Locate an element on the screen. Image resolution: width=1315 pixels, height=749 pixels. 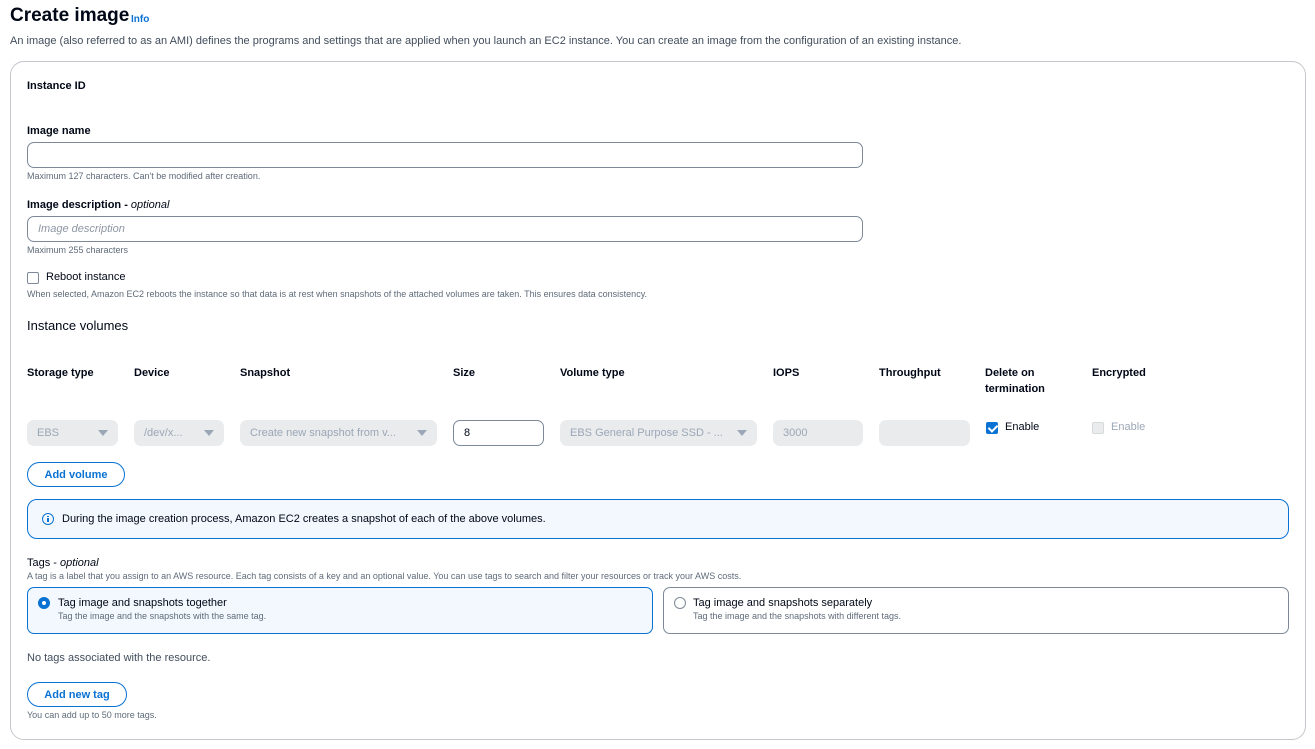
col-volume-type: Volume type is located at coordinates (592, 373).